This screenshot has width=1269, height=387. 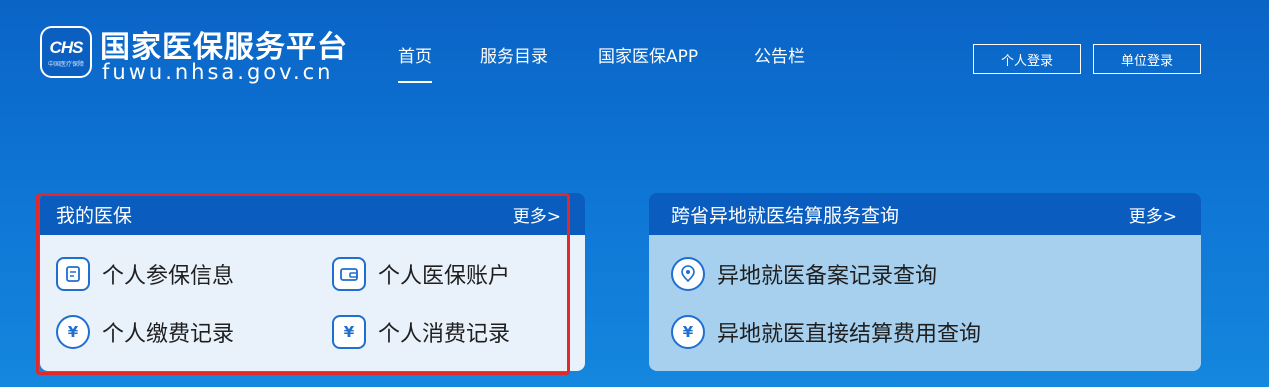 What do you see at coordinates (200, 53) in the screenshot?
I see `site-logo: CHS 中国医疗保障 国家医保服务平台 fuwu.nhsa.gov.cn` at bounding box center [200, 53].